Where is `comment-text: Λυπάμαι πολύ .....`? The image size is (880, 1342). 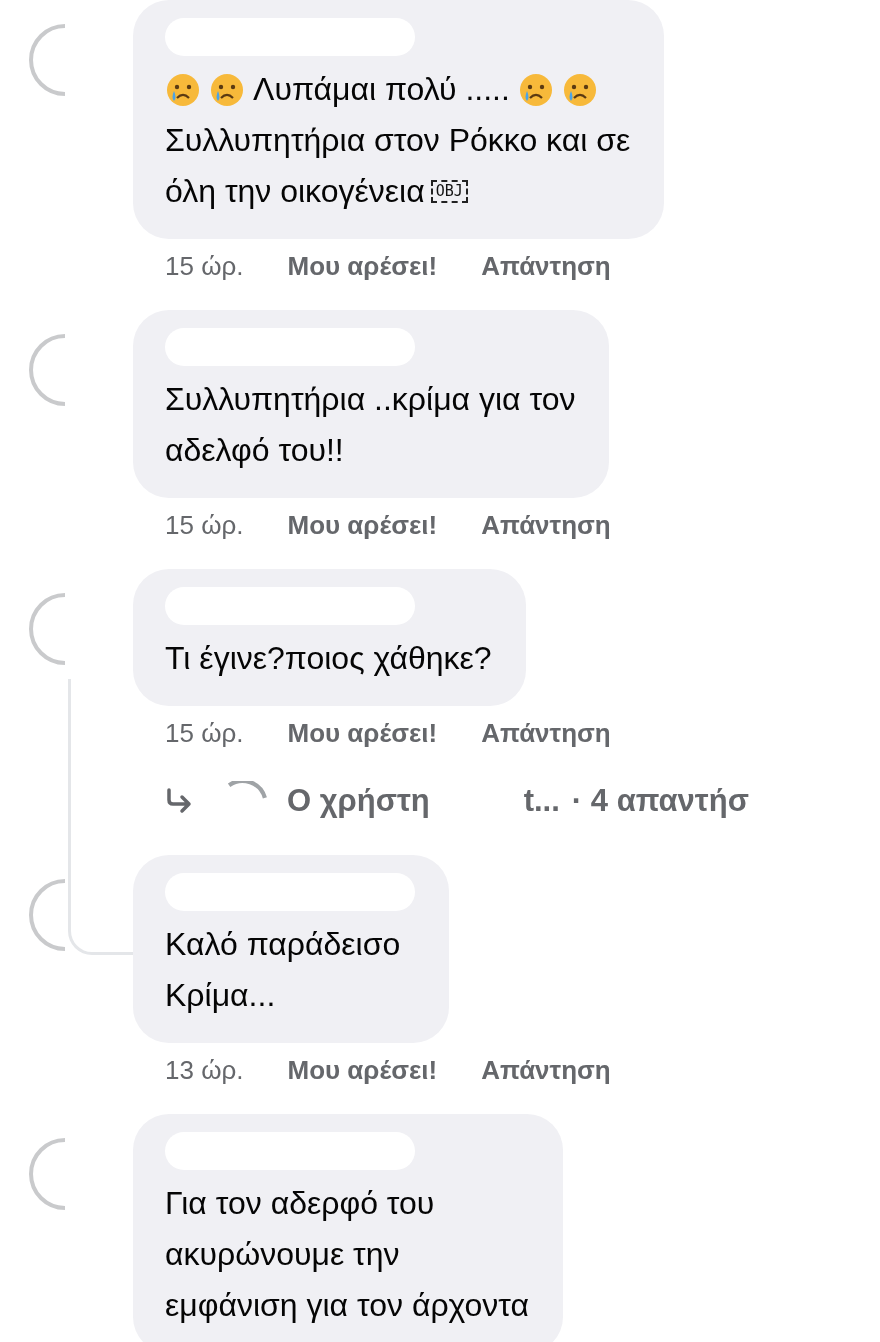
comment-text: Λυπάμαι πολύ ..... is located at coordinates (381, 89).